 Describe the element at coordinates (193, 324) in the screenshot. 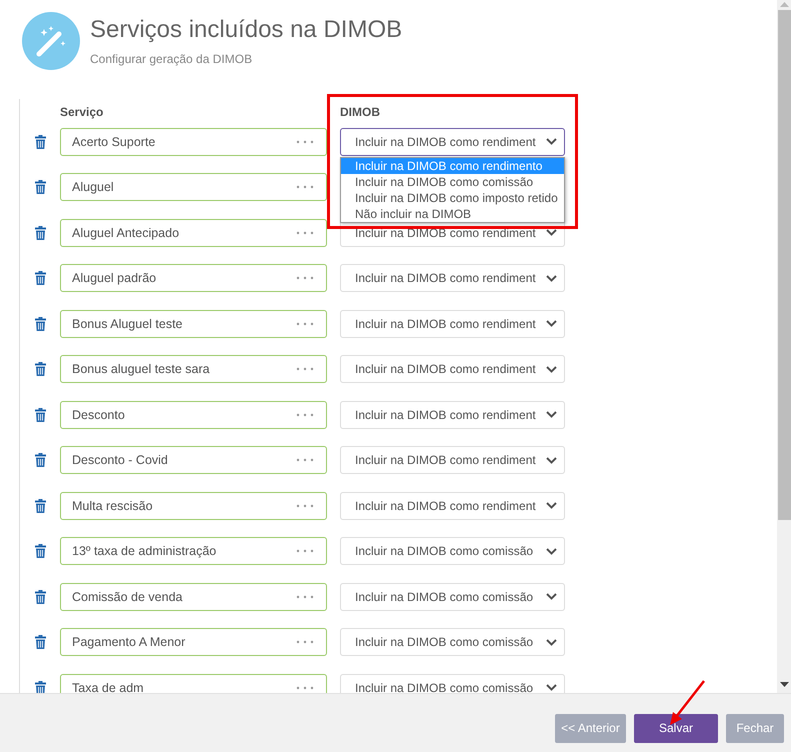

I see `service-field: Bonus Aluguel teste` at that location.